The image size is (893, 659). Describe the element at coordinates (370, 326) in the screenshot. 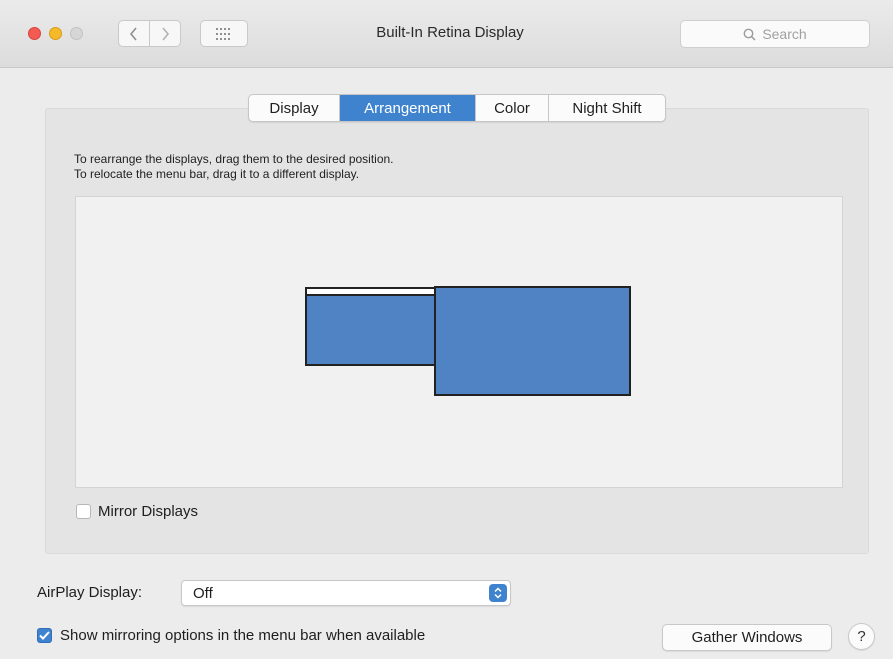

I see `display-thumbnail-secondary` at that location.